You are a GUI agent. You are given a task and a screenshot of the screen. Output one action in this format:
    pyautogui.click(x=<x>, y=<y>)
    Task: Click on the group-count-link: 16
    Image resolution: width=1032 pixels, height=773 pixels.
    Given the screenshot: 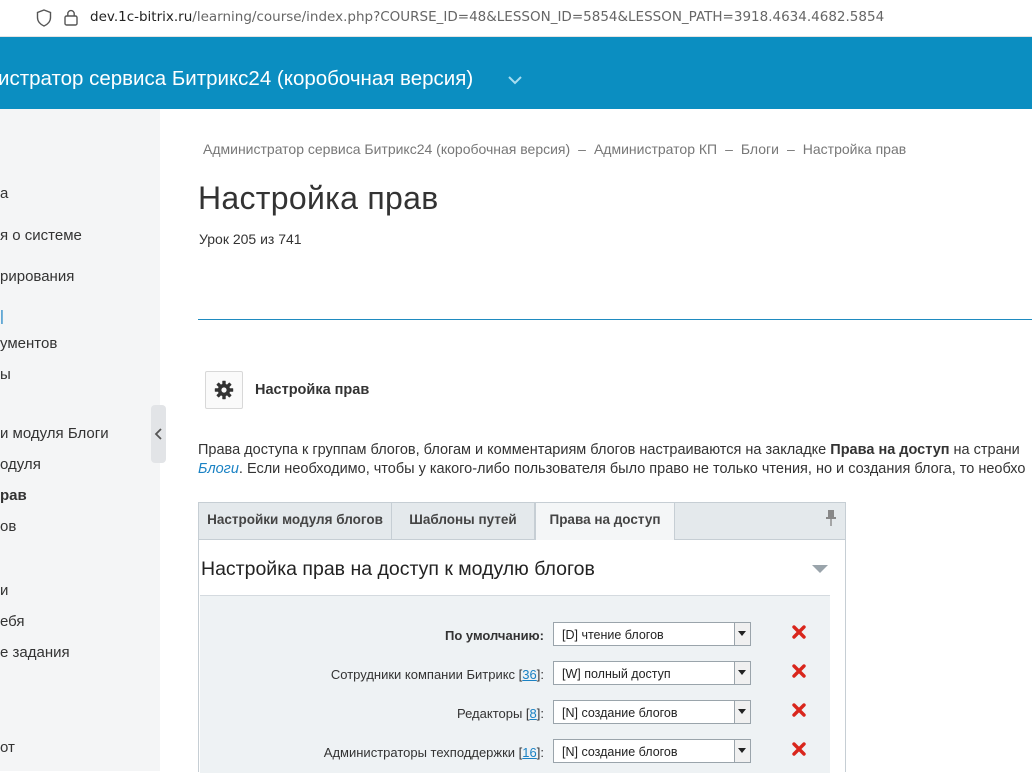 What is the action you would take?
    pyautogui.click(x=529, y=752)
    